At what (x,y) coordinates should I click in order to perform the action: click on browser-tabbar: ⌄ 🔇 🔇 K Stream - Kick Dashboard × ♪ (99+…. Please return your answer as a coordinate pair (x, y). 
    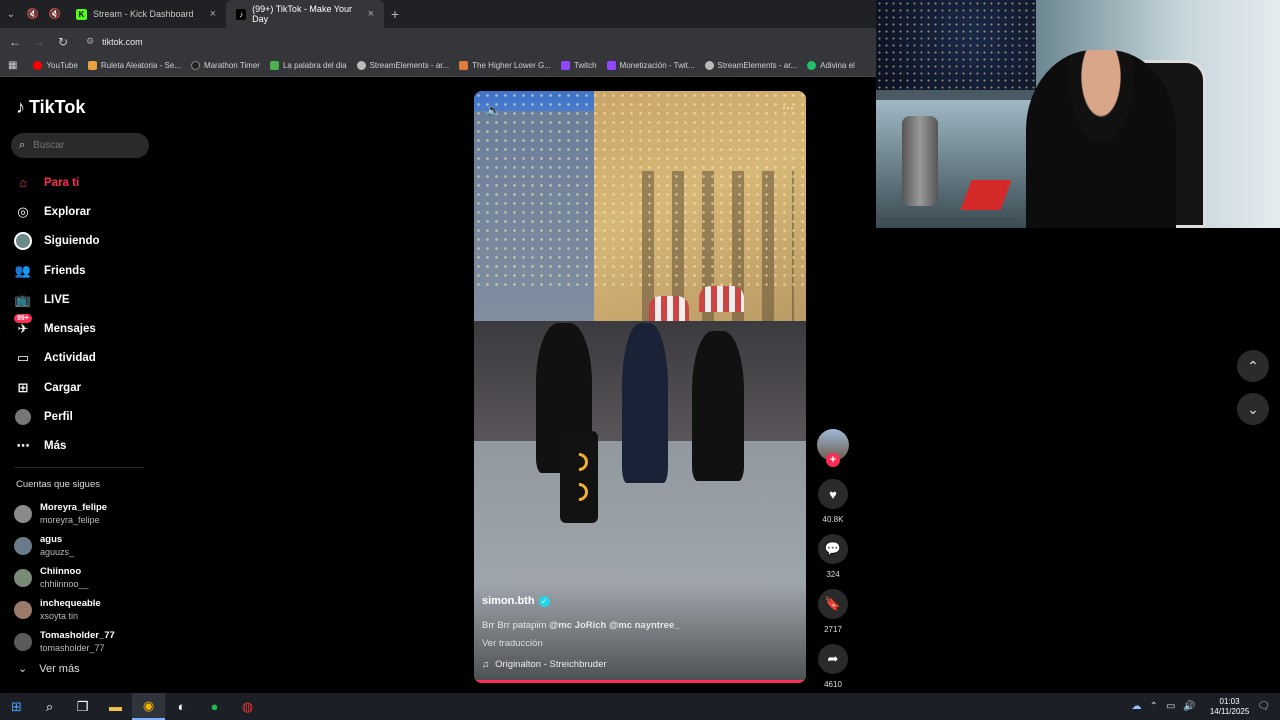
    Looking at the image, I should click on (438, 14).